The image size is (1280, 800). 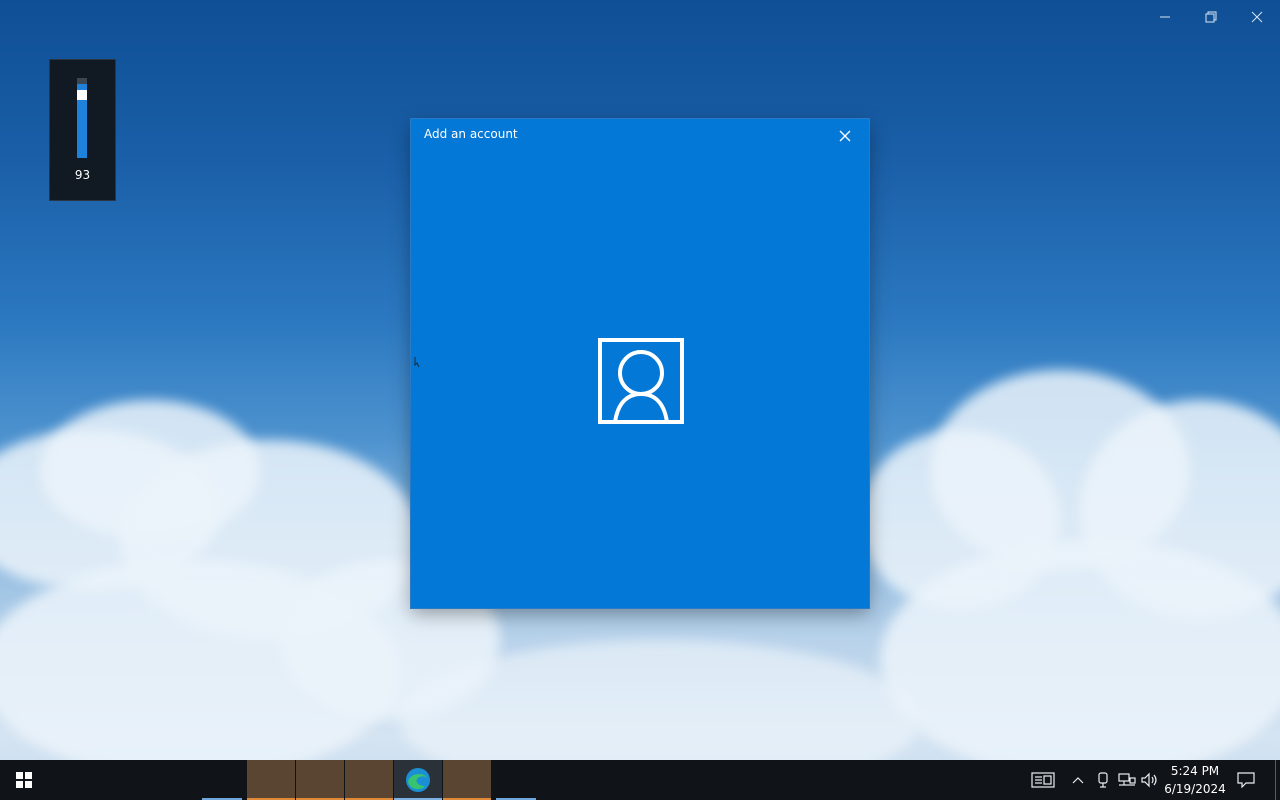 I want to click on account-icon, so click(x=641, y=381).